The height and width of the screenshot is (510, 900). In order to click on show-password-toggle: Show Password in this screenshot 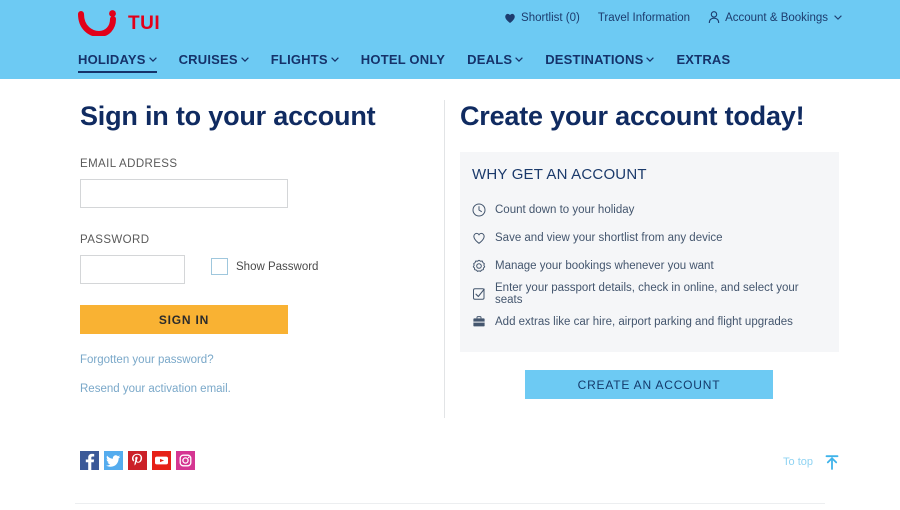, I will do `click(264, 266)`.